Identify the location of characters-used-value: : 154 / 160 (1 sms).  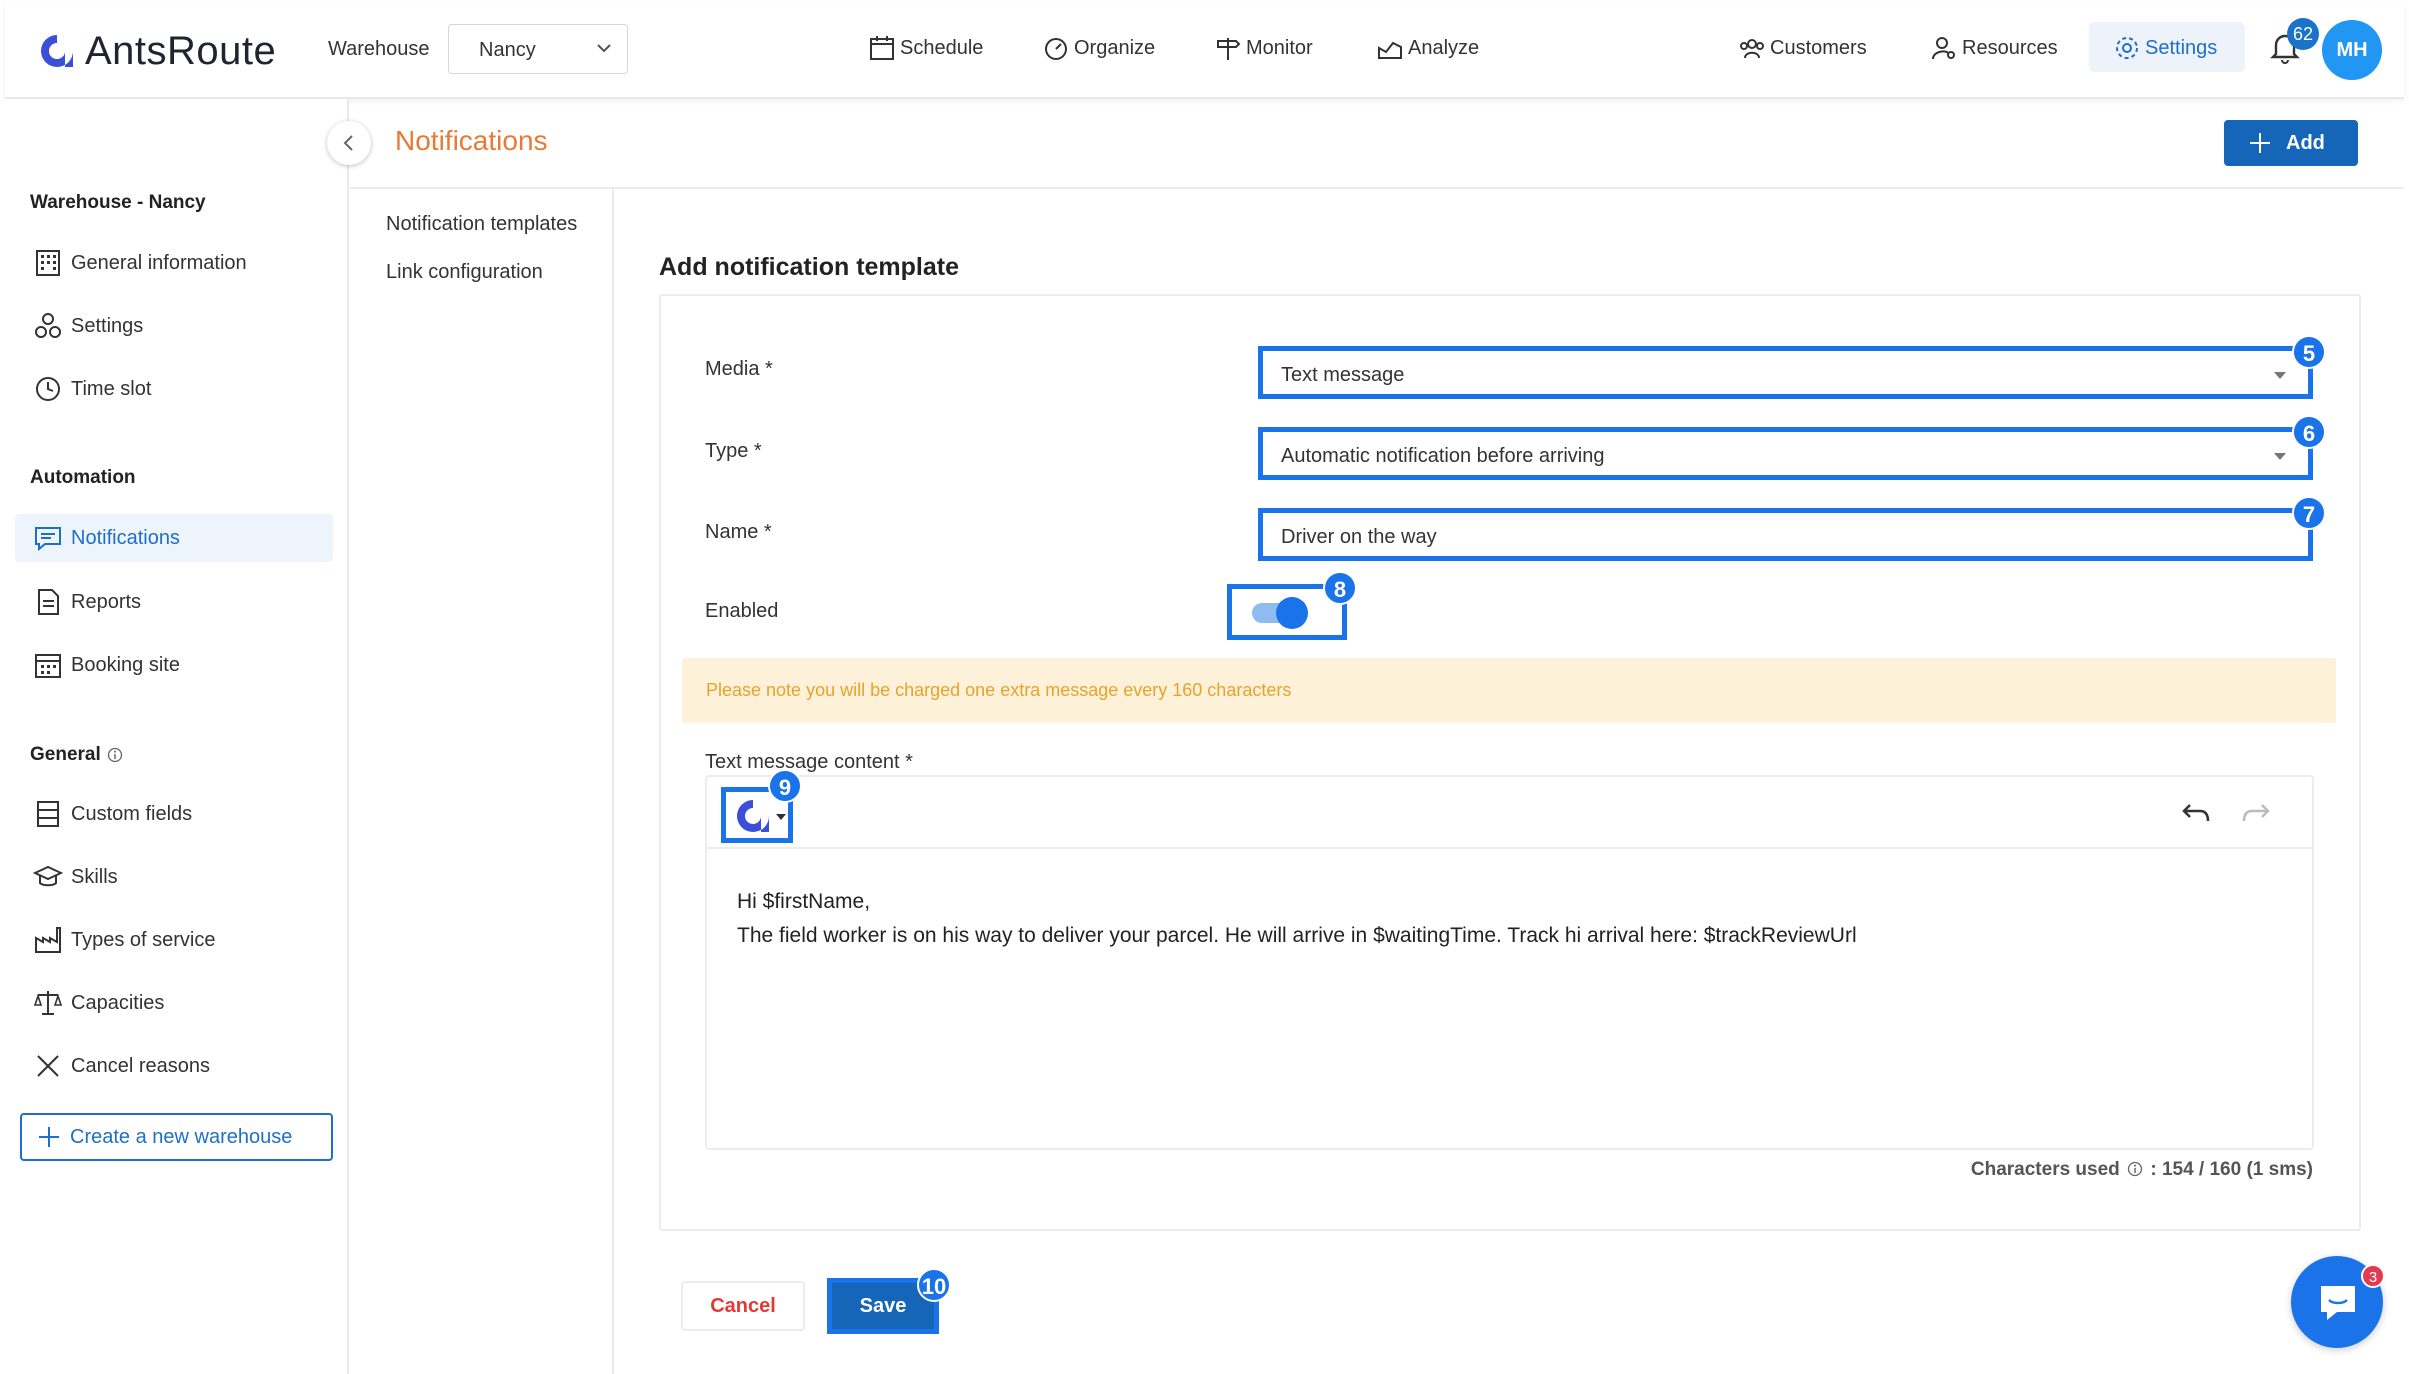
(2231, 1169).